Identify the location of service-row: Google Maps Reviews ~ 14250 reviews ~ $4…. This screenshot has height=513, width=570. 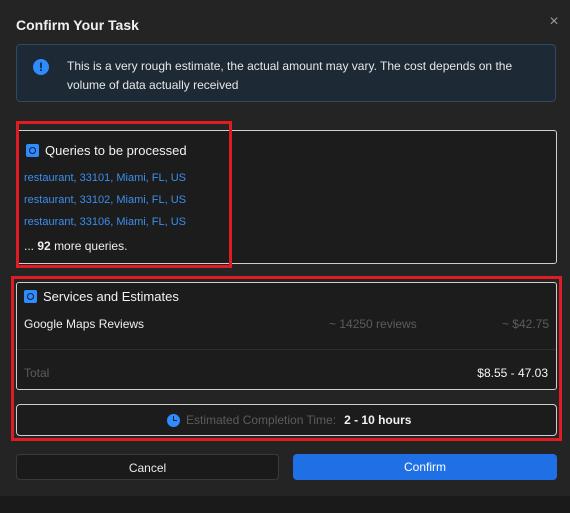
(286, 325).